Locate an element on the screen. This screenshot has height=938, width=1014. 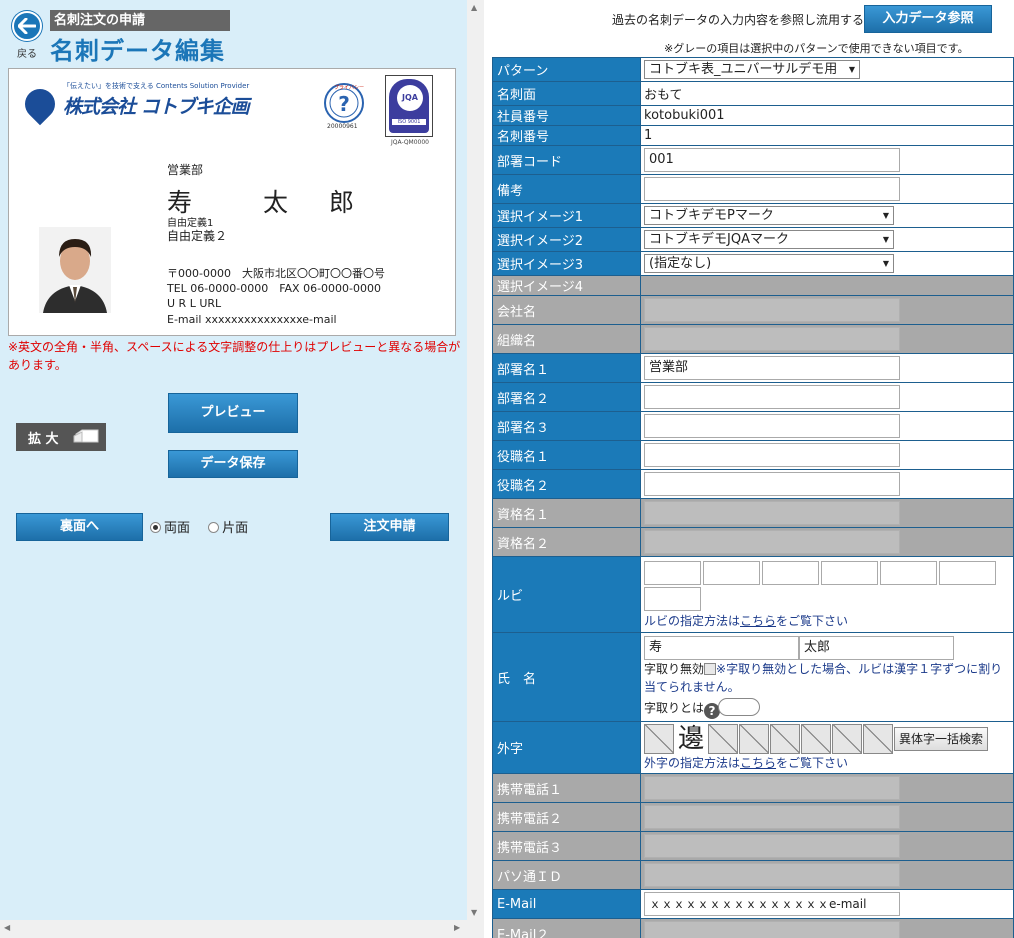
dept-code-input: 001 is located at coordinates (772, 160).